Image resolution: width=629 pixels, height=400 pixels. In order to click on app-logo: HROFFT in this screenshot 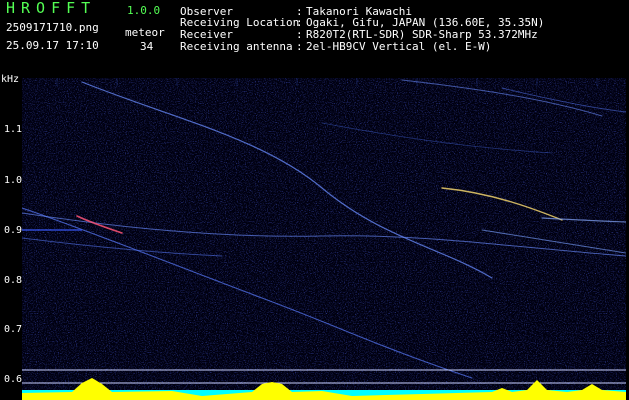, I will do `click(51, 8)`.